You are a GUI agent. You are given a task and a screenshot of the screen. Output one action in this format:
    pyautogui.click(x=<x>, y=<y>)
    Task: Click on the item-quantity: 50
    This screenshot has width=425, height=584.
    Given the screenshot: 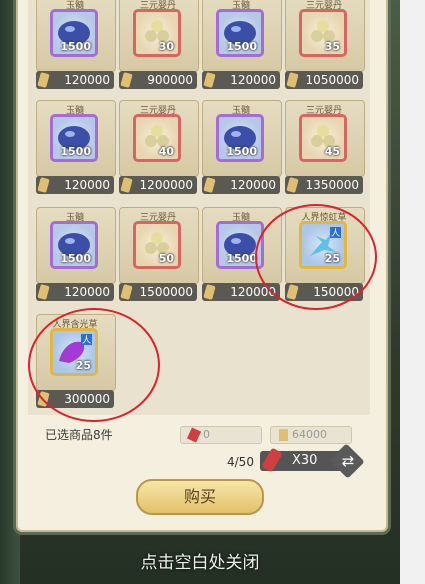 What is the action you would take?
    pyautogui.click(x=166, y=258)
    